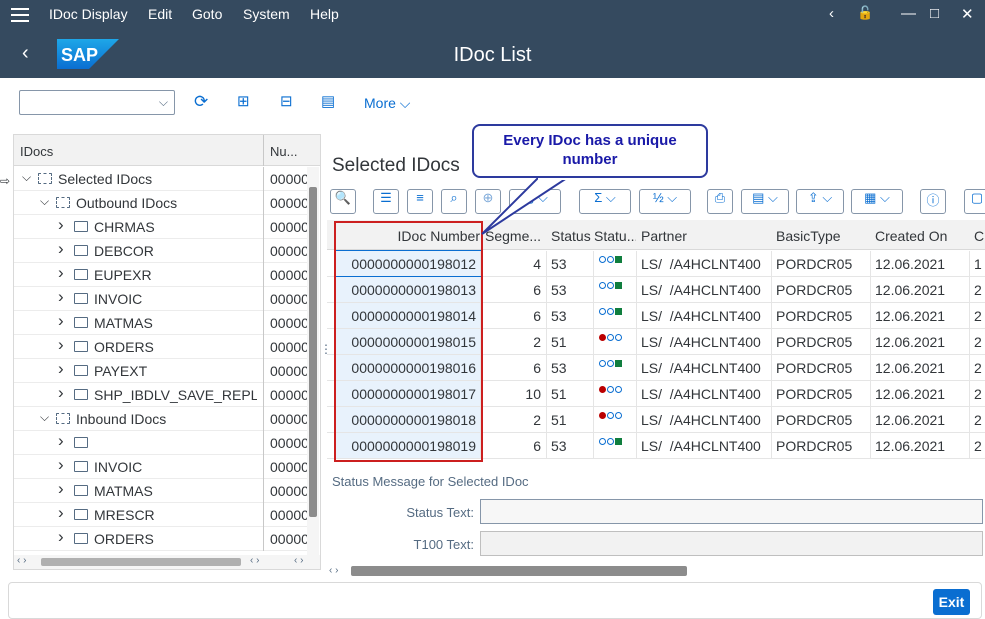  Describe the element at coordinates (420, 201) in the screenshot. I see `filter-icon: ≡` at that location.